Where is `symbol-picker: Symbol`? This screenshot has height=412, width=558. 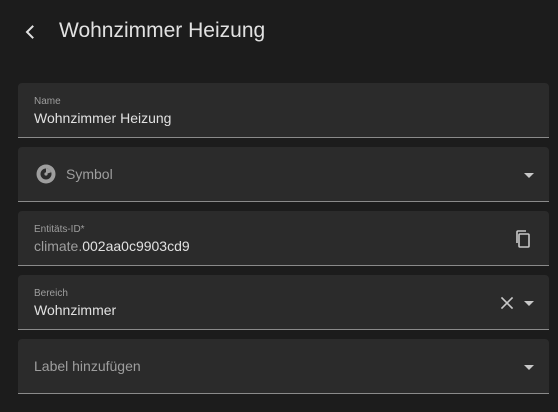
symbol-picker: Symbol is located at coordinates (283, 174).